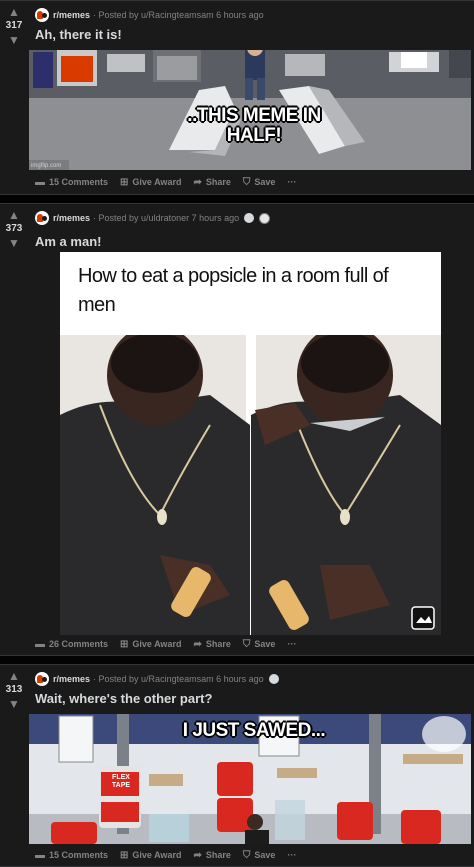 This screenshot has height=867, width=474. I want to click on vote-column: ▲ 317 ▼, so click(14, 26).